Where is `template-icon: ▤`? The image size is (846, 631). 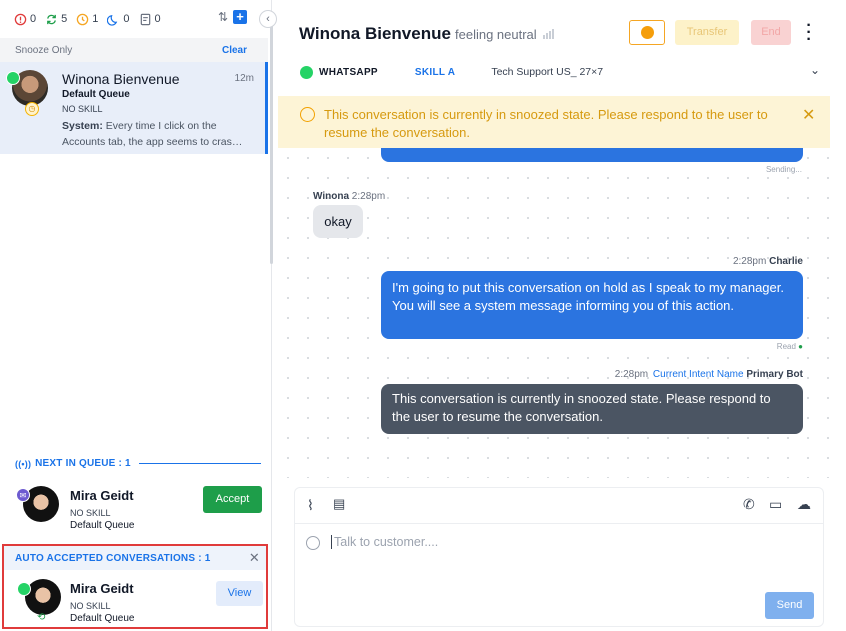
template-icon: ▤ is located at coordinates (339, 504).